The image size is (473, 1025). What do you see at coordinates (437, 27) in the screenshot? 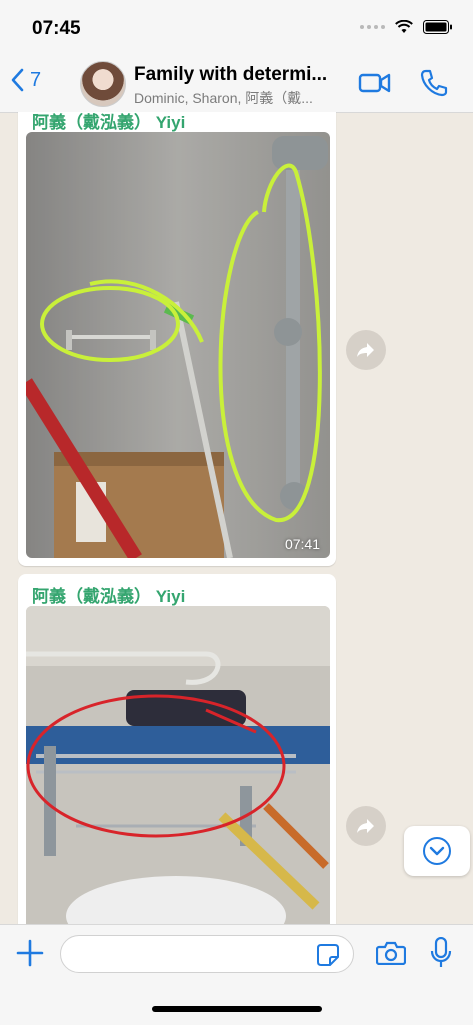
I see `battery-icon` at bounding box center [437, 27].